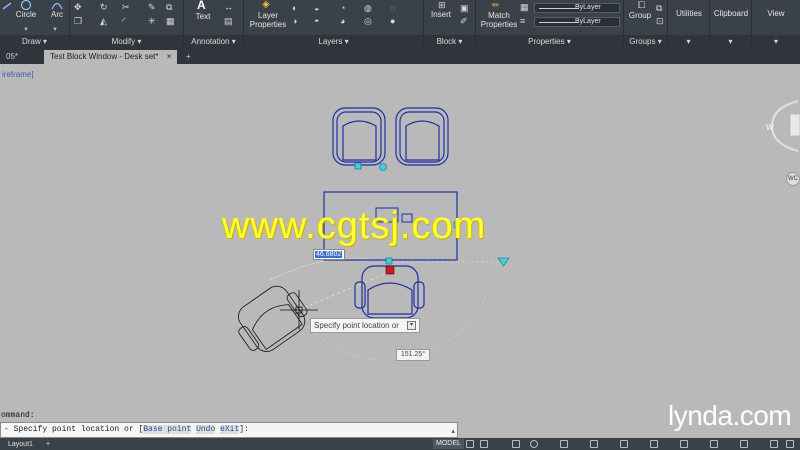  I want to click on tab-test-block-window: Test Block Window - Desk set* ×, so click(111, 57).